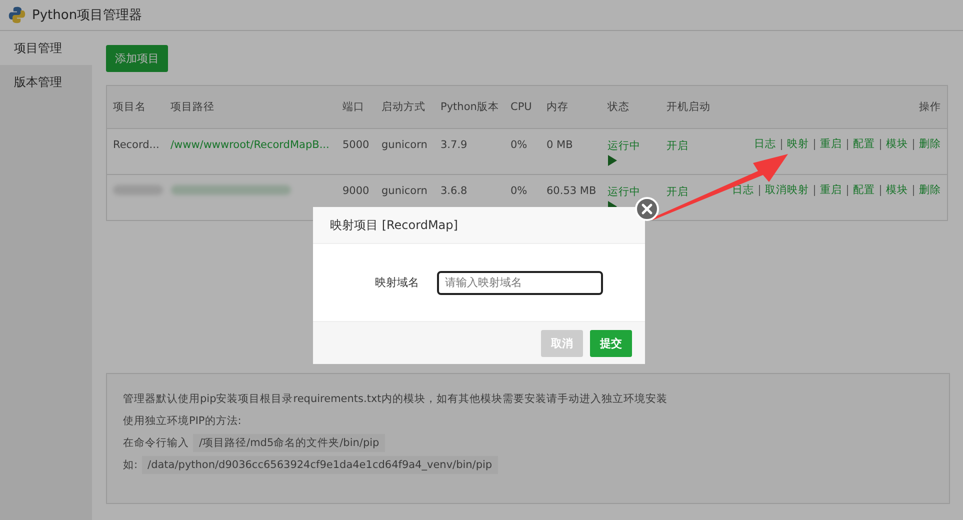 Image resolution: width=963 pixels, height=520 pixels. Describe the element at coordinates (404, 107) in the screenshot. I see `column-header: 启动方式` at that location.